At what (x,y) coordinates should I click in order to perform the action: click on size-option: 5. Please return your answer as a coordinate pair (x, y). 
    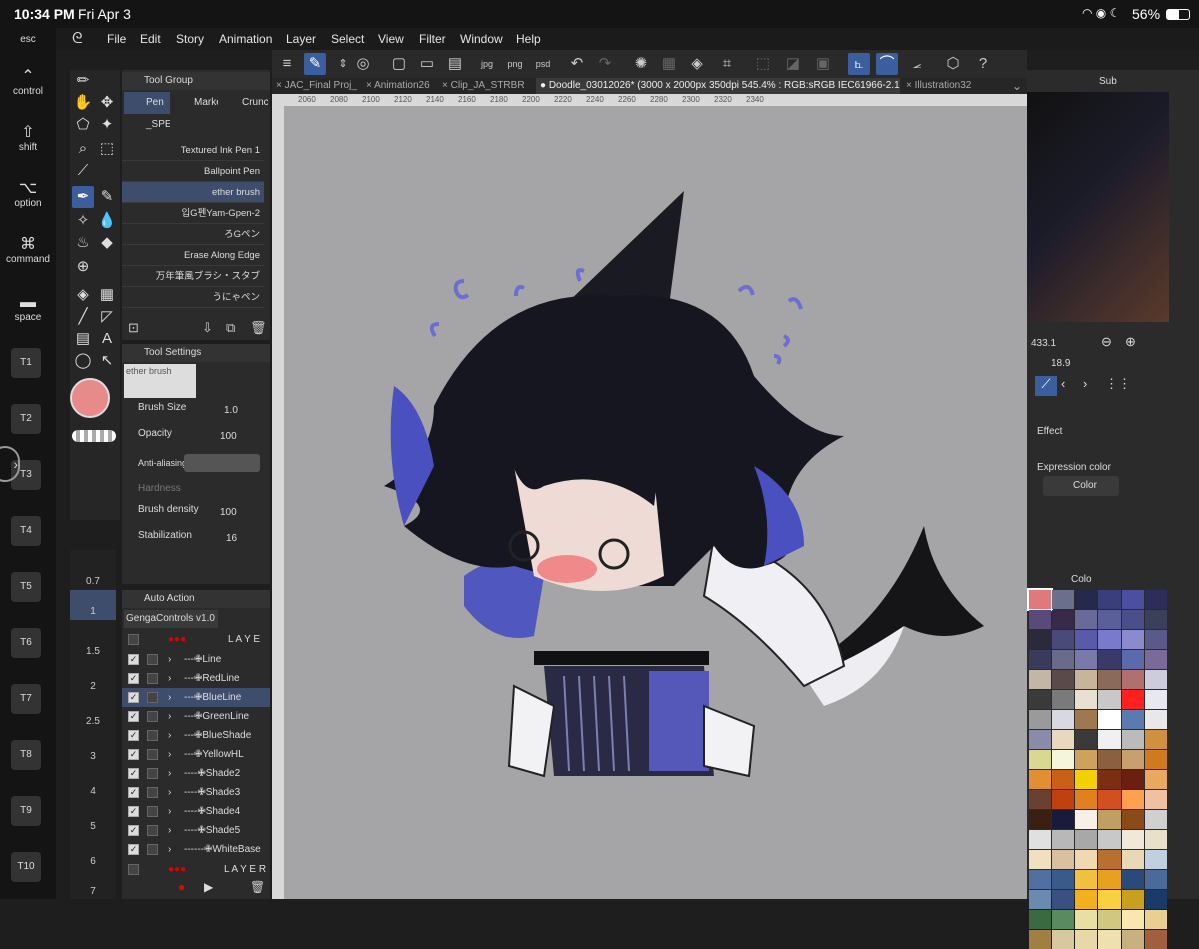
    Looking at the image, I should click on (93, 826).